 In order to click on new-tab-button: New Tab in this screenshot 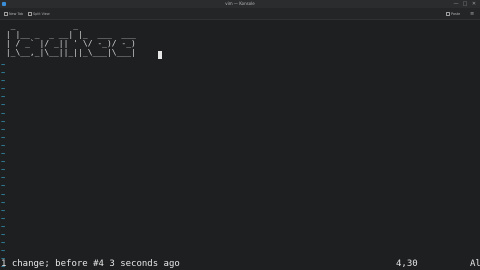, I will do `click(13, 13)`.